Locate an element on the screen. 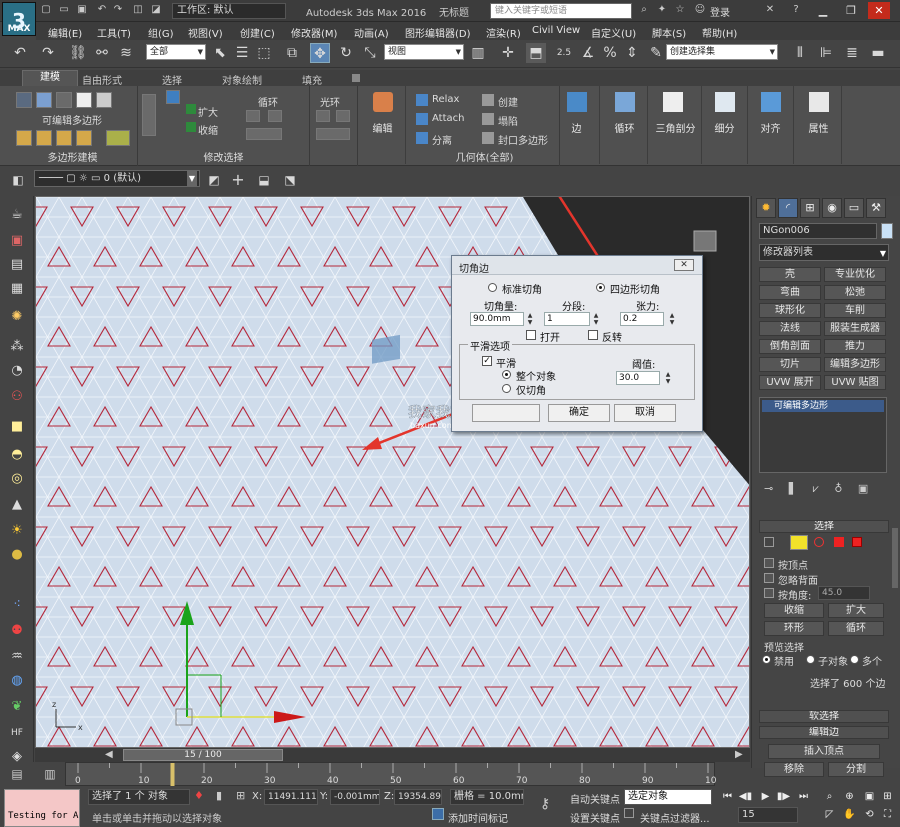  sphere-icon: ● is located at coordinates (17, 555).